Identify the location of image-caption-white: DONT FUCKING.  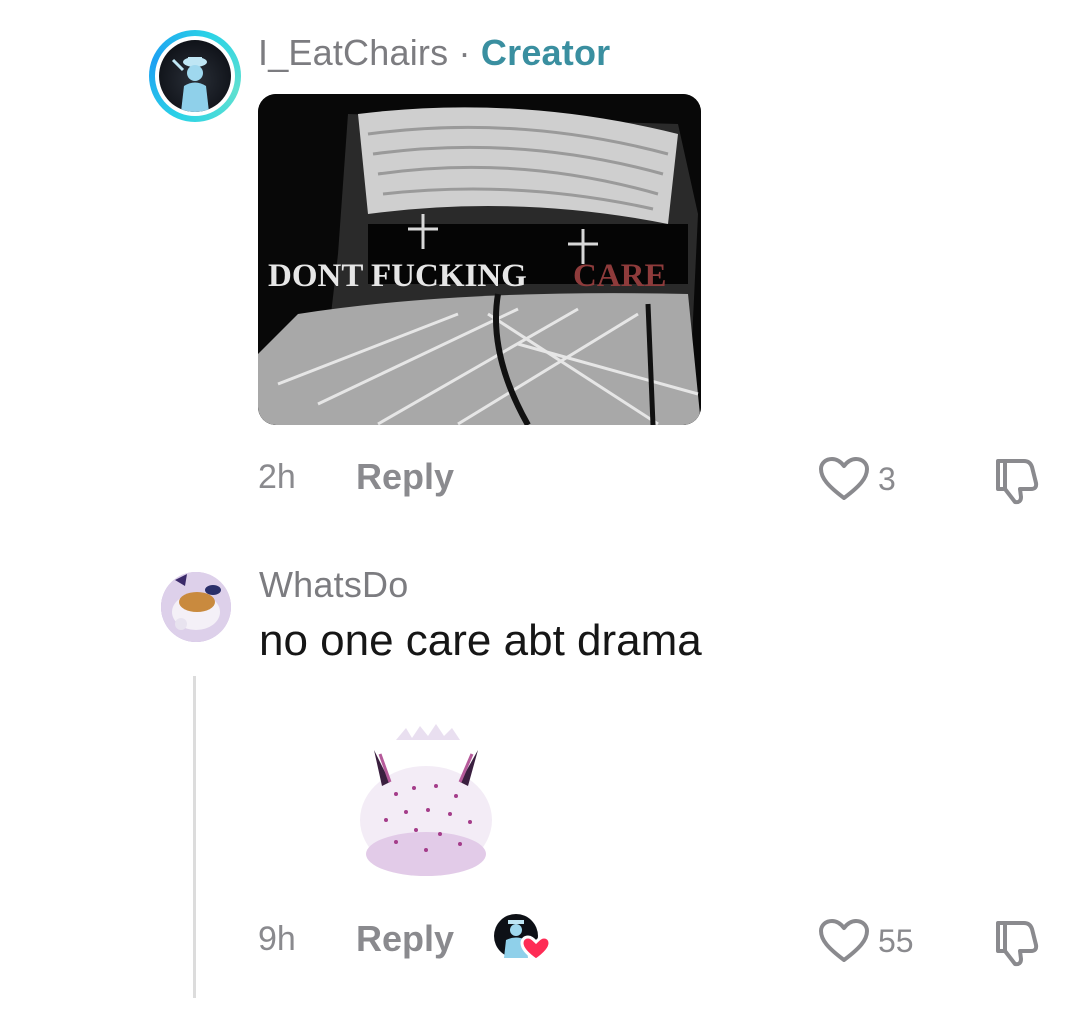
(397, 276).